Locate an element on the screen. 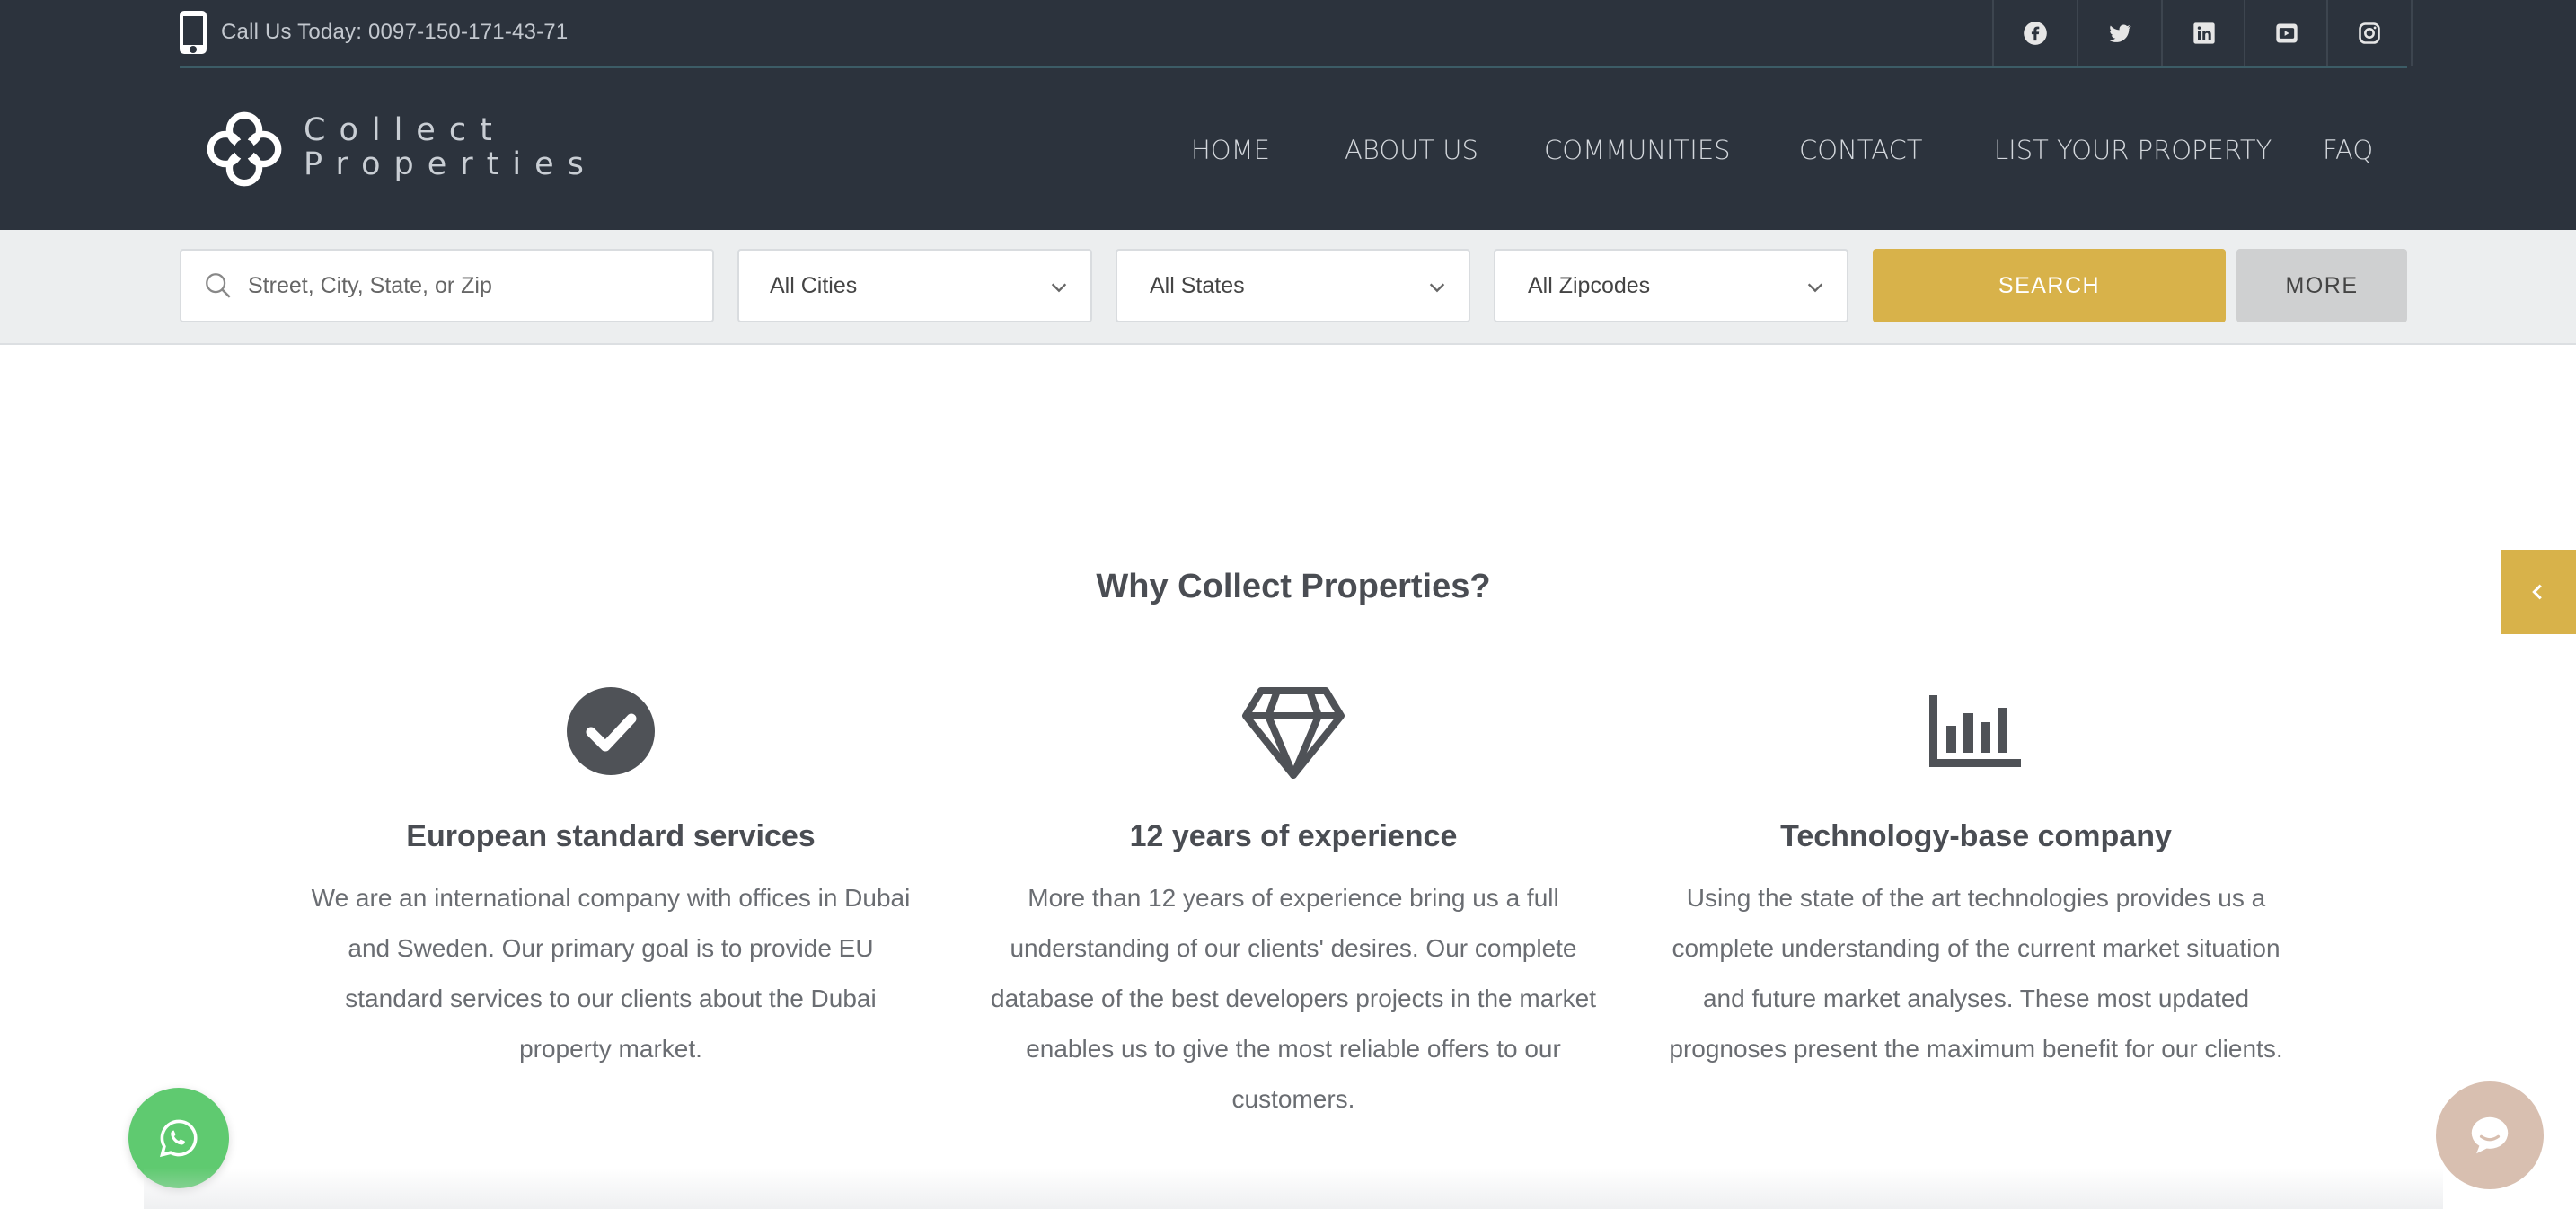 This screenshot has width=2576, height=1209. instagram-icon is located at coordinates (2369, 33).